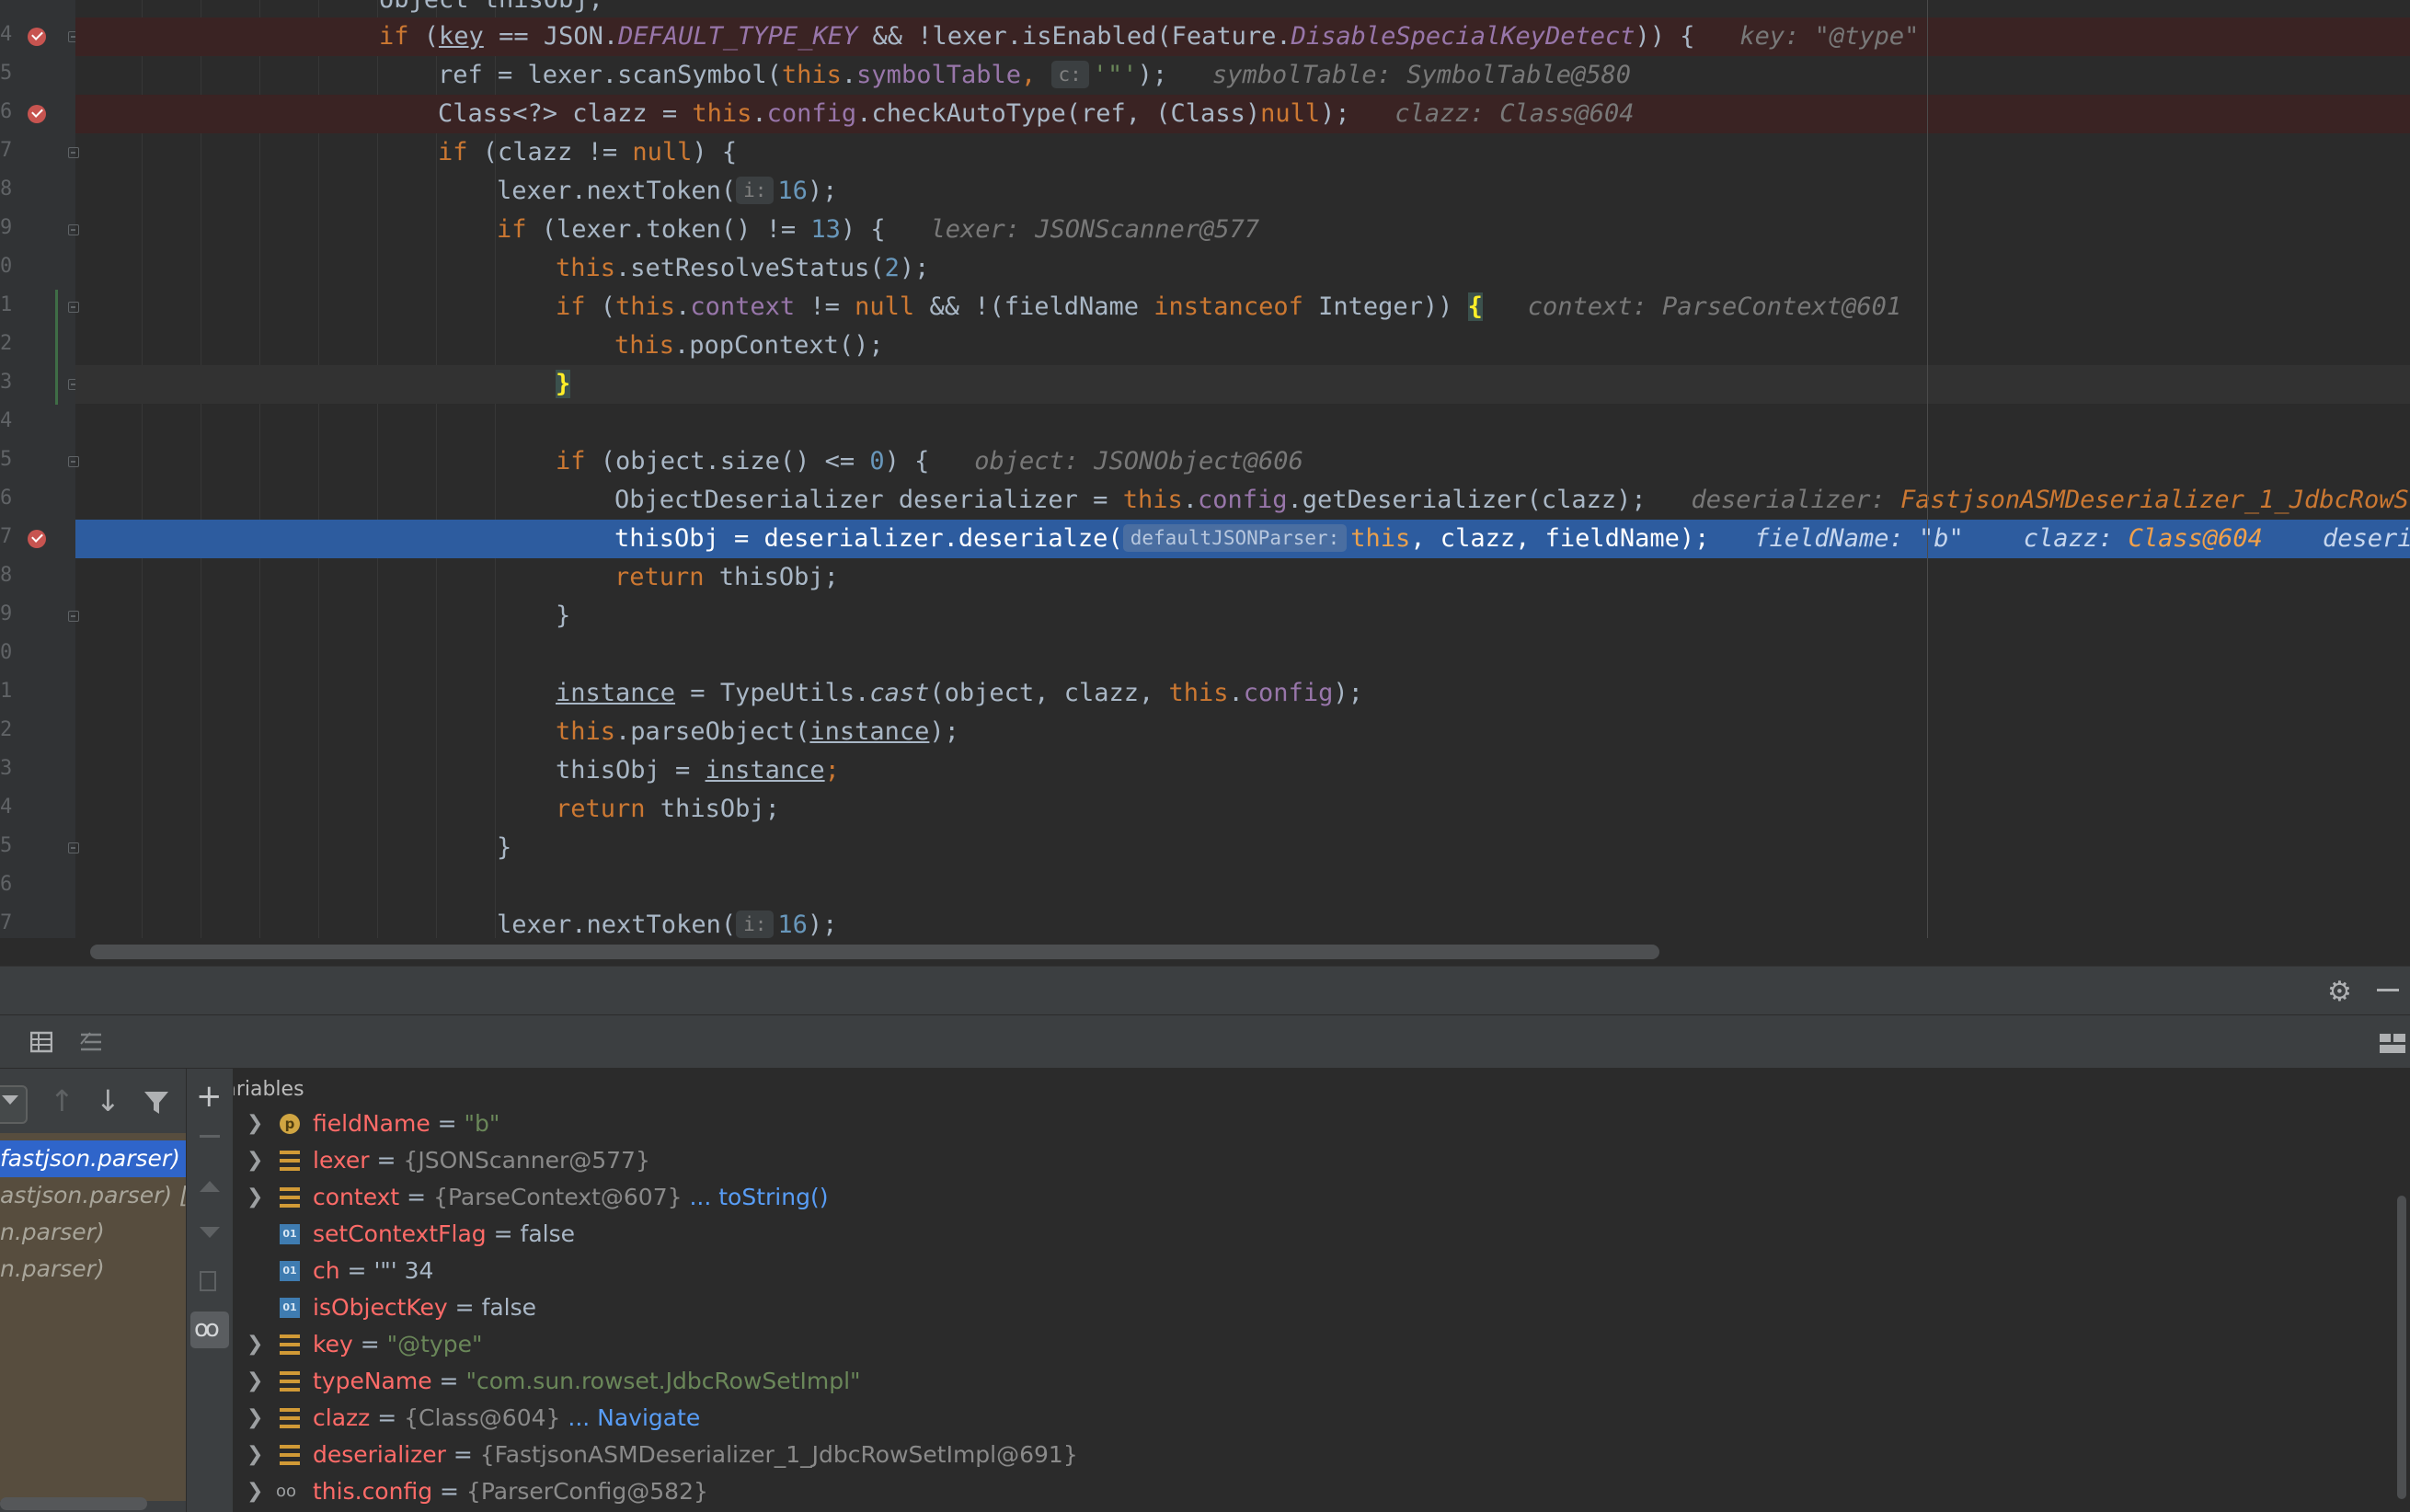 The width and height of the screenshot is (2410, 1512). Describe the element at coordinates (779, 345) in the screenshot. I see `code-token: .popContext();` at that location.